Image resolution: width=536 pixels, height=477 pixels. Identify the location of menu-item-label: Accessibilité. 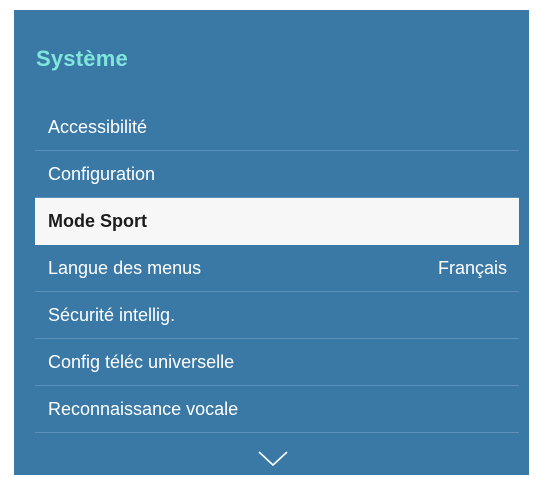
(98, 126).